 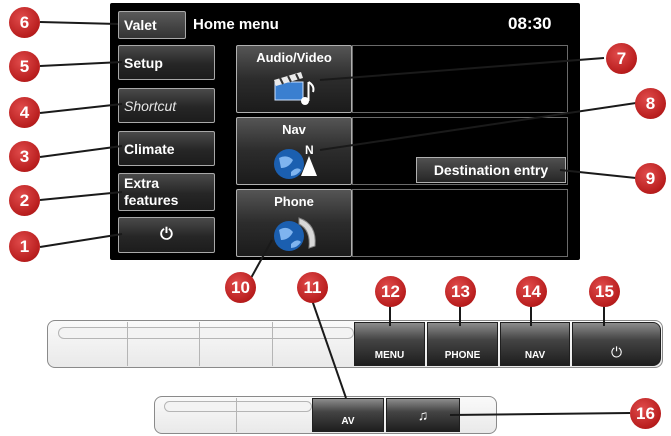 I want to click on callout-9: 9, so click(x=650, y=178).